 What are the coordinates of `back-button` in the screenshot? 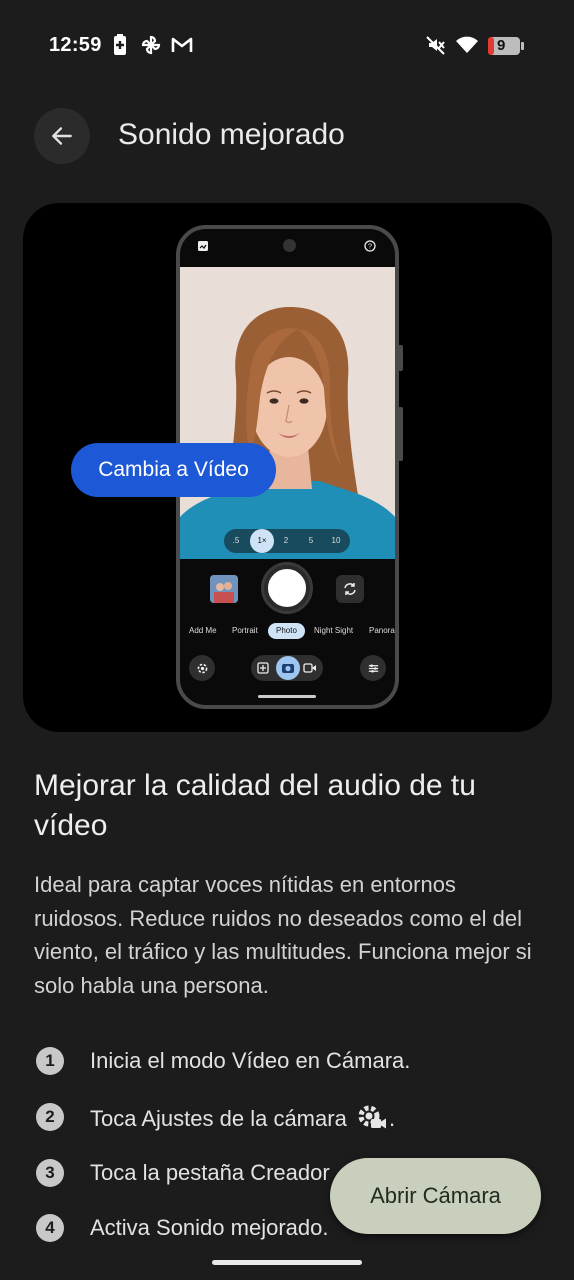 It's located at (62, 136).